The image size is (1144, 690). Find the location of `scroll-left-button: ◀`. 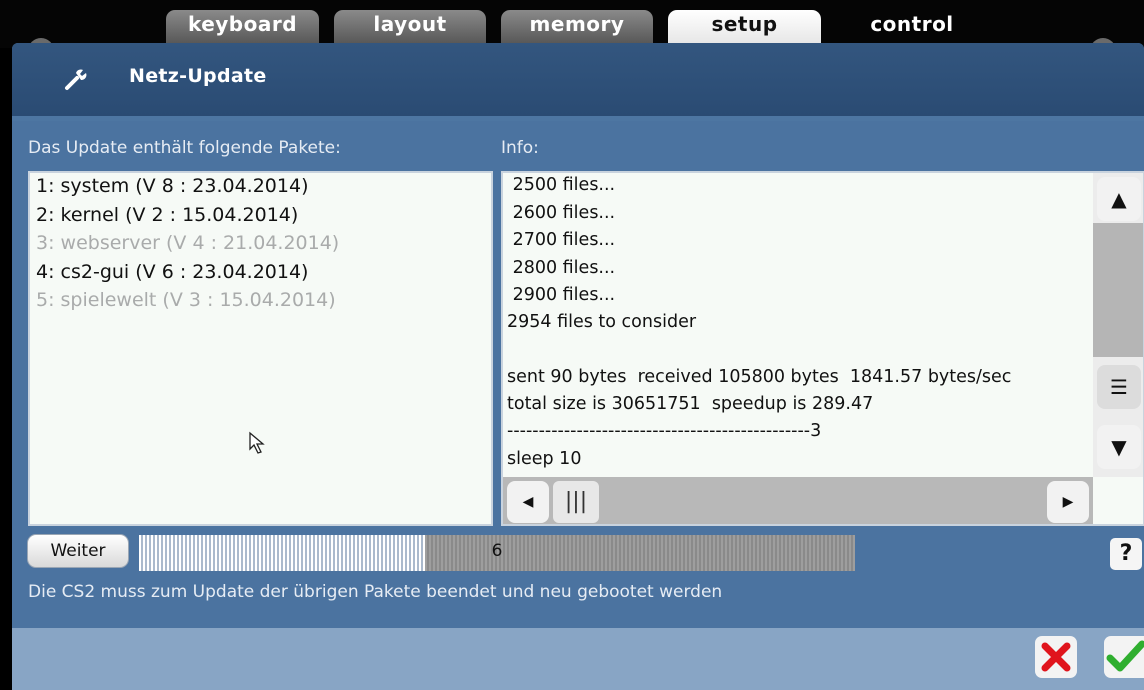

scroll-left-button: ◀ is located at coordinates (528, 502).